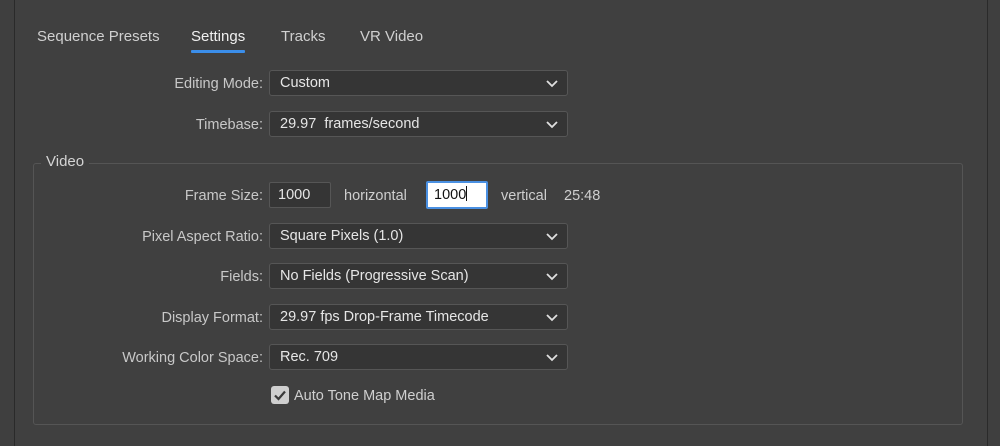 The height and width of the screenshot is (446, 1000). Describe the element at coordinates (300, 195) in the screenshot. I see `frame-width-input: 1000` at that location.